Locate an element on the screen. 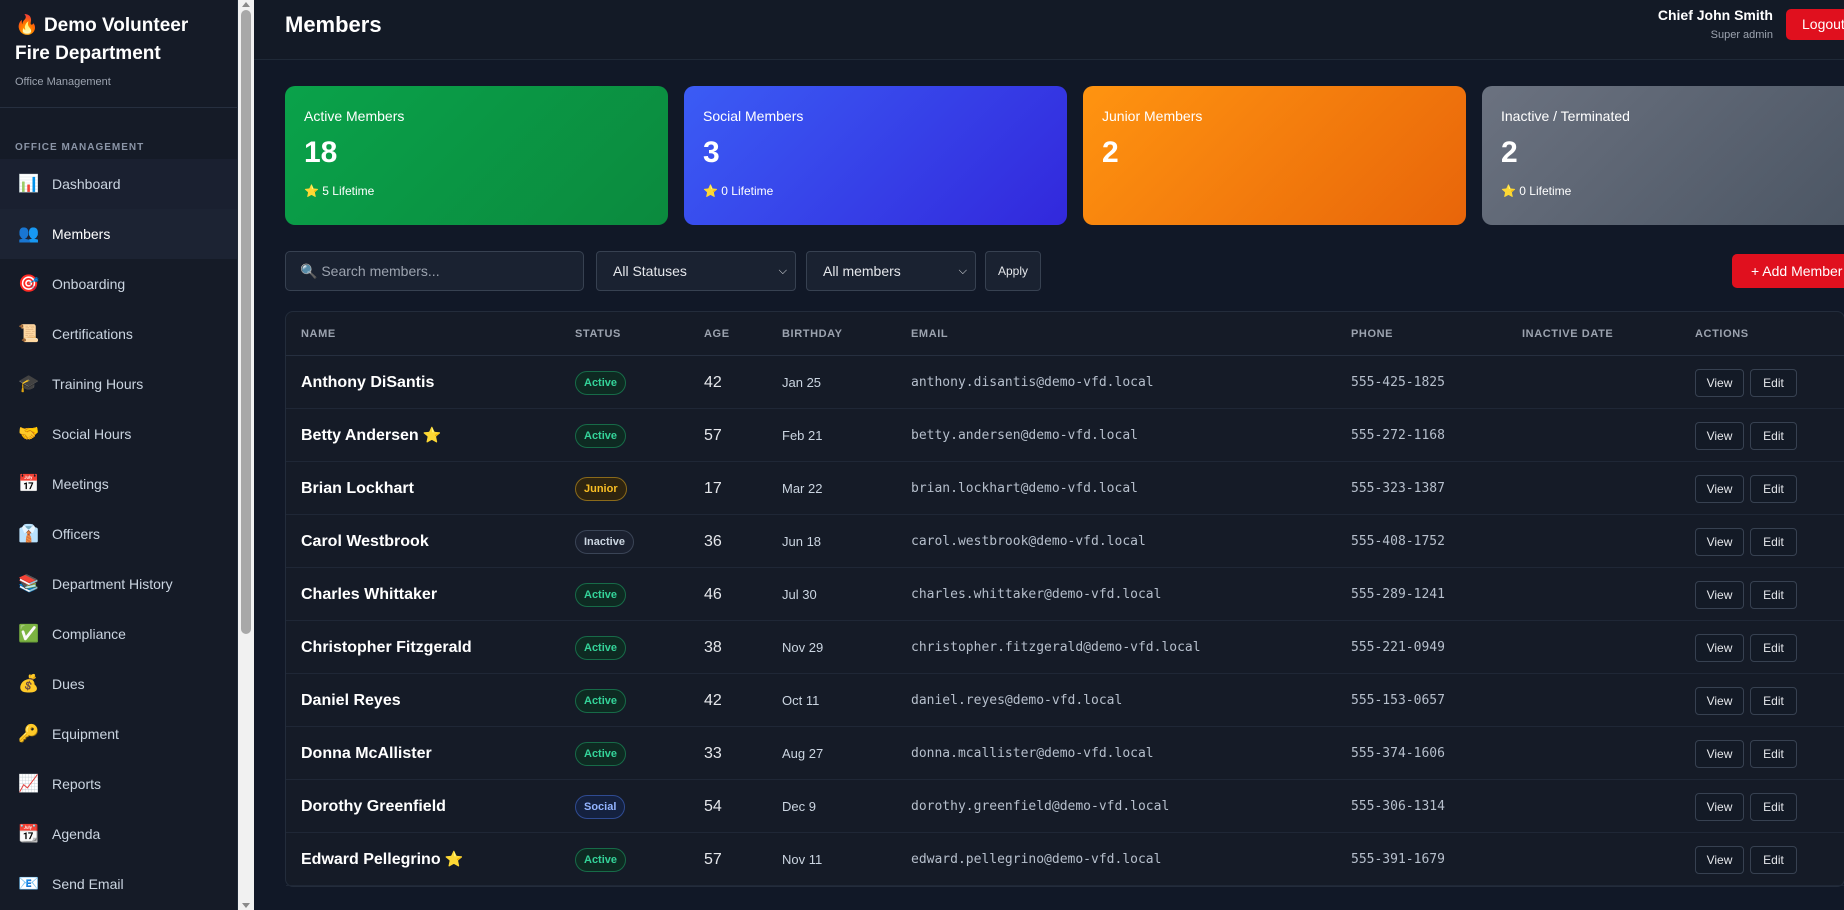 This screenshot has width=1844, height=910. junior-members-card: Junior Members 2 is located at coordinates (1274, 155).